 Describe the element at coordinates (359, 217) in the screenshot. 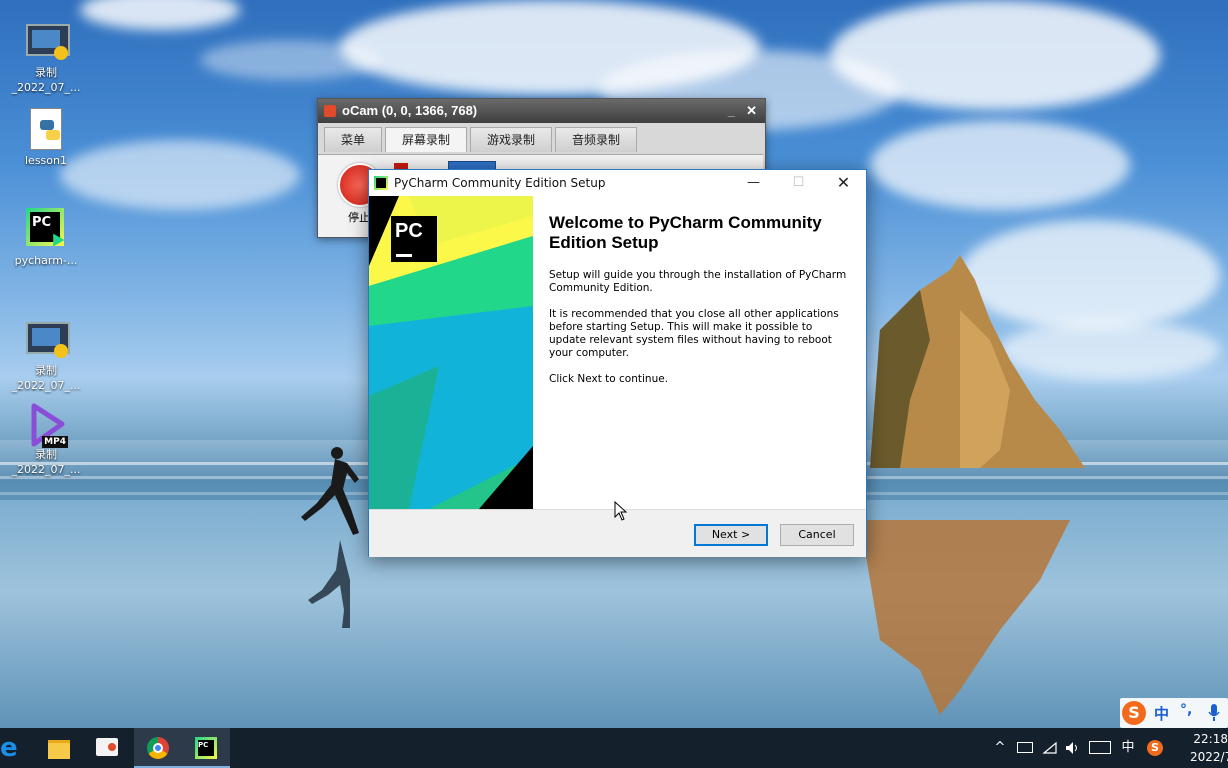

I see `stop-label: 停止` at that location.